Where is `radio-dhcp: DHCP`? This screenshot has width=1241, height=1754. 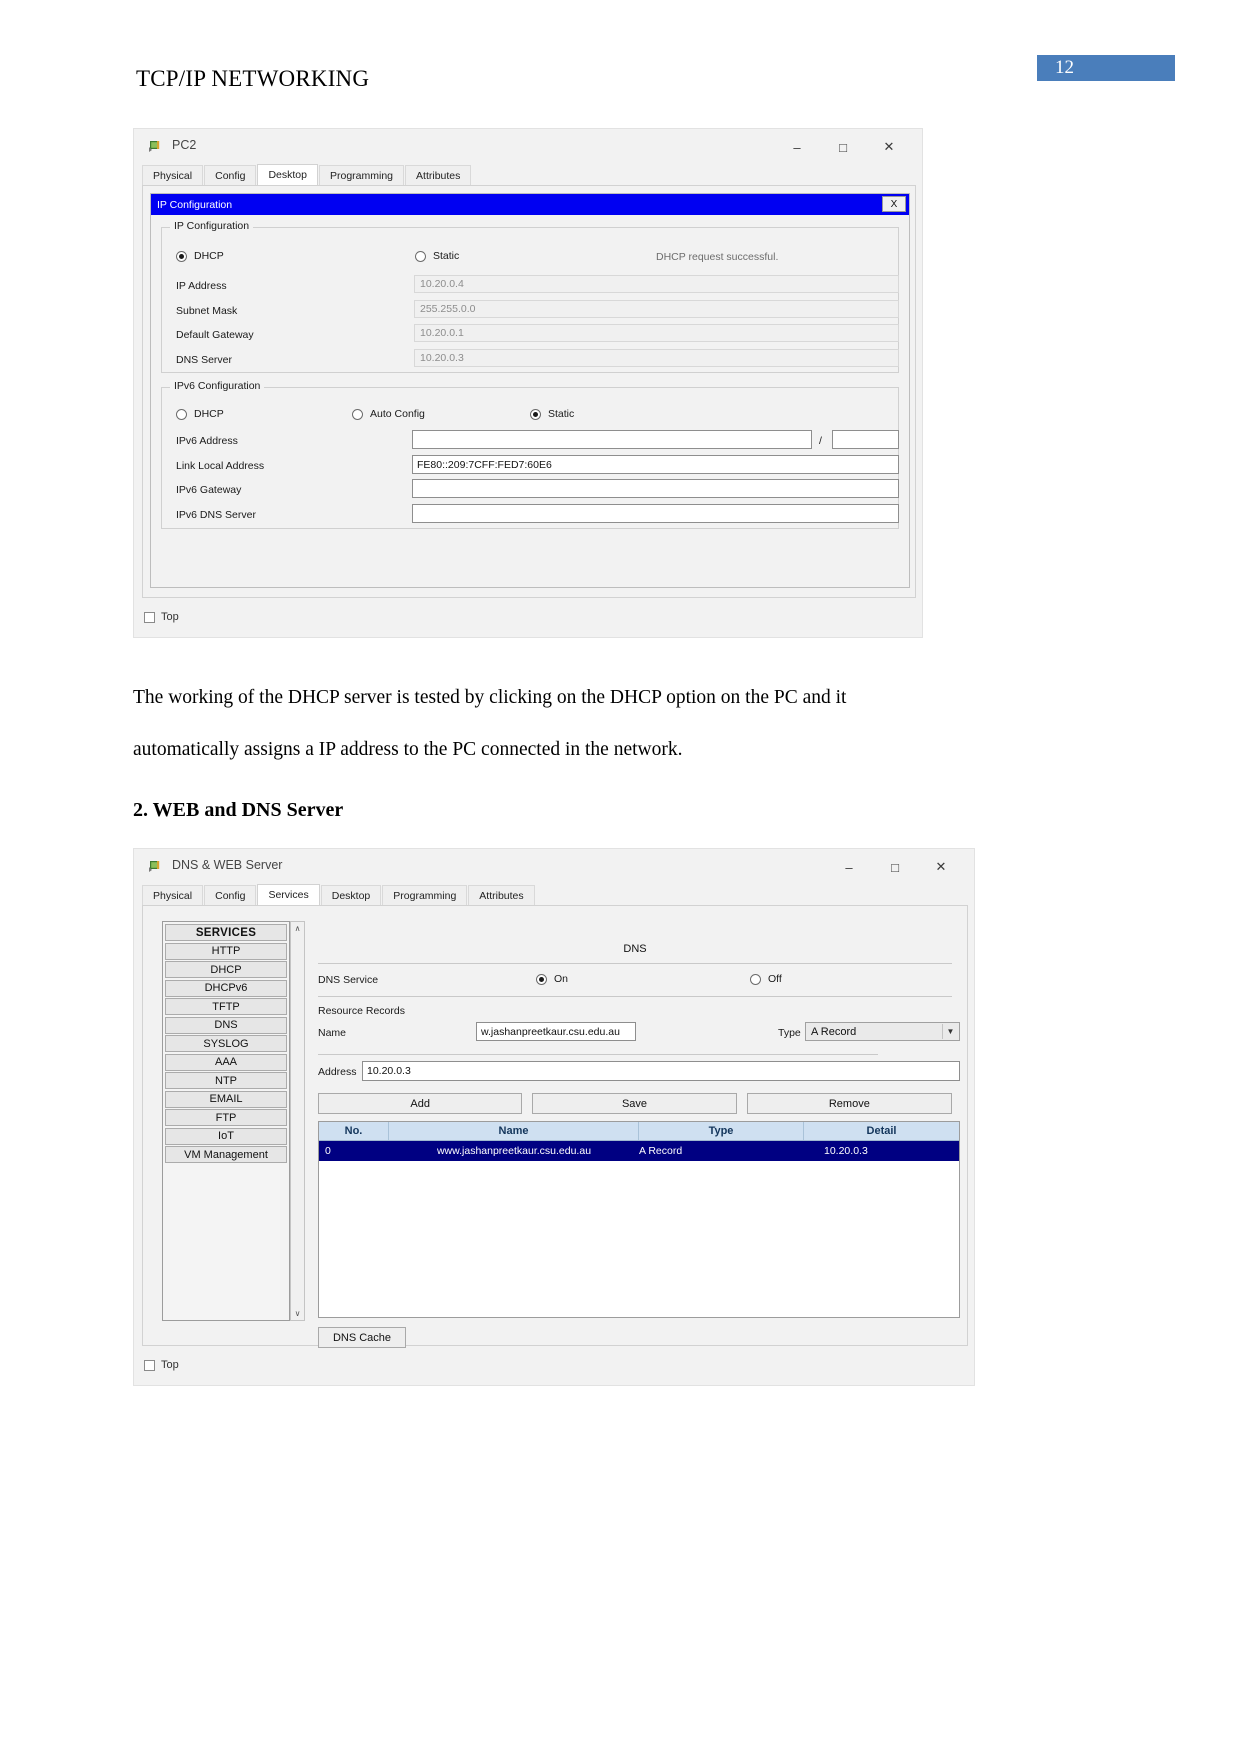 radio-dhcp: DHCP is located at coordinates (200, 256).